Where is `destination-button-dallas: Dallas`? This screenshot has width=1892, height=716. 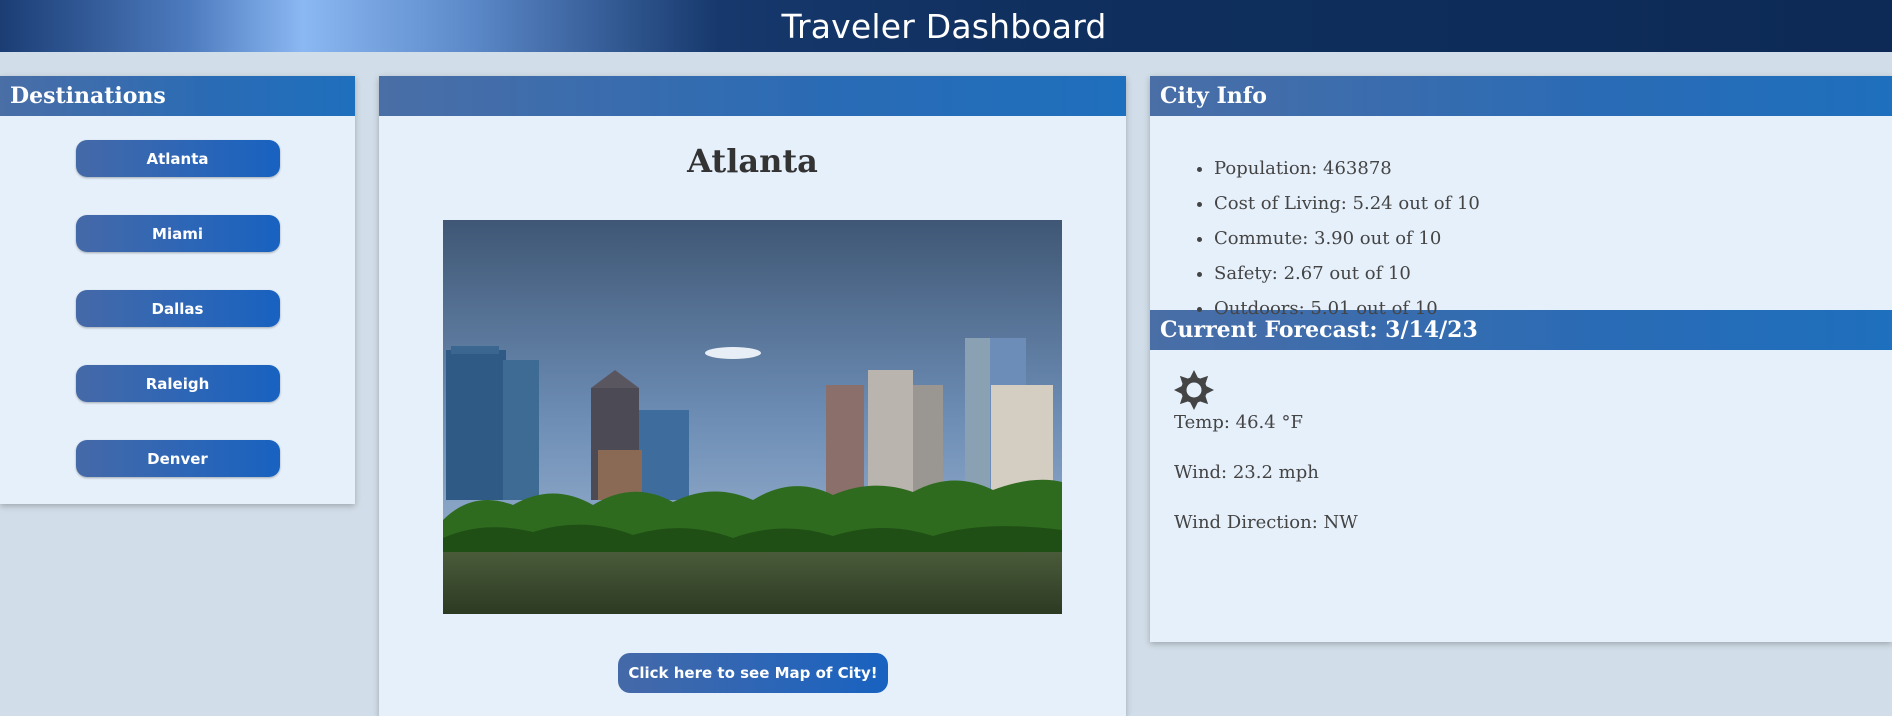
destination-button-dallas: Dallas is located at coordinates (177, 308).